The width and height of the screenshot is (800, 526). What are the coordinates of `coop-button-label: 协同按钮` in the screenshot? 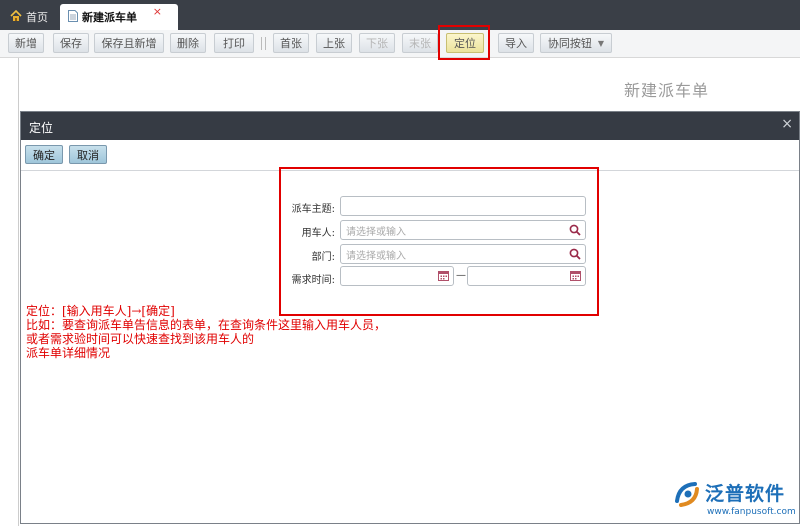 It's located at (569, 43).